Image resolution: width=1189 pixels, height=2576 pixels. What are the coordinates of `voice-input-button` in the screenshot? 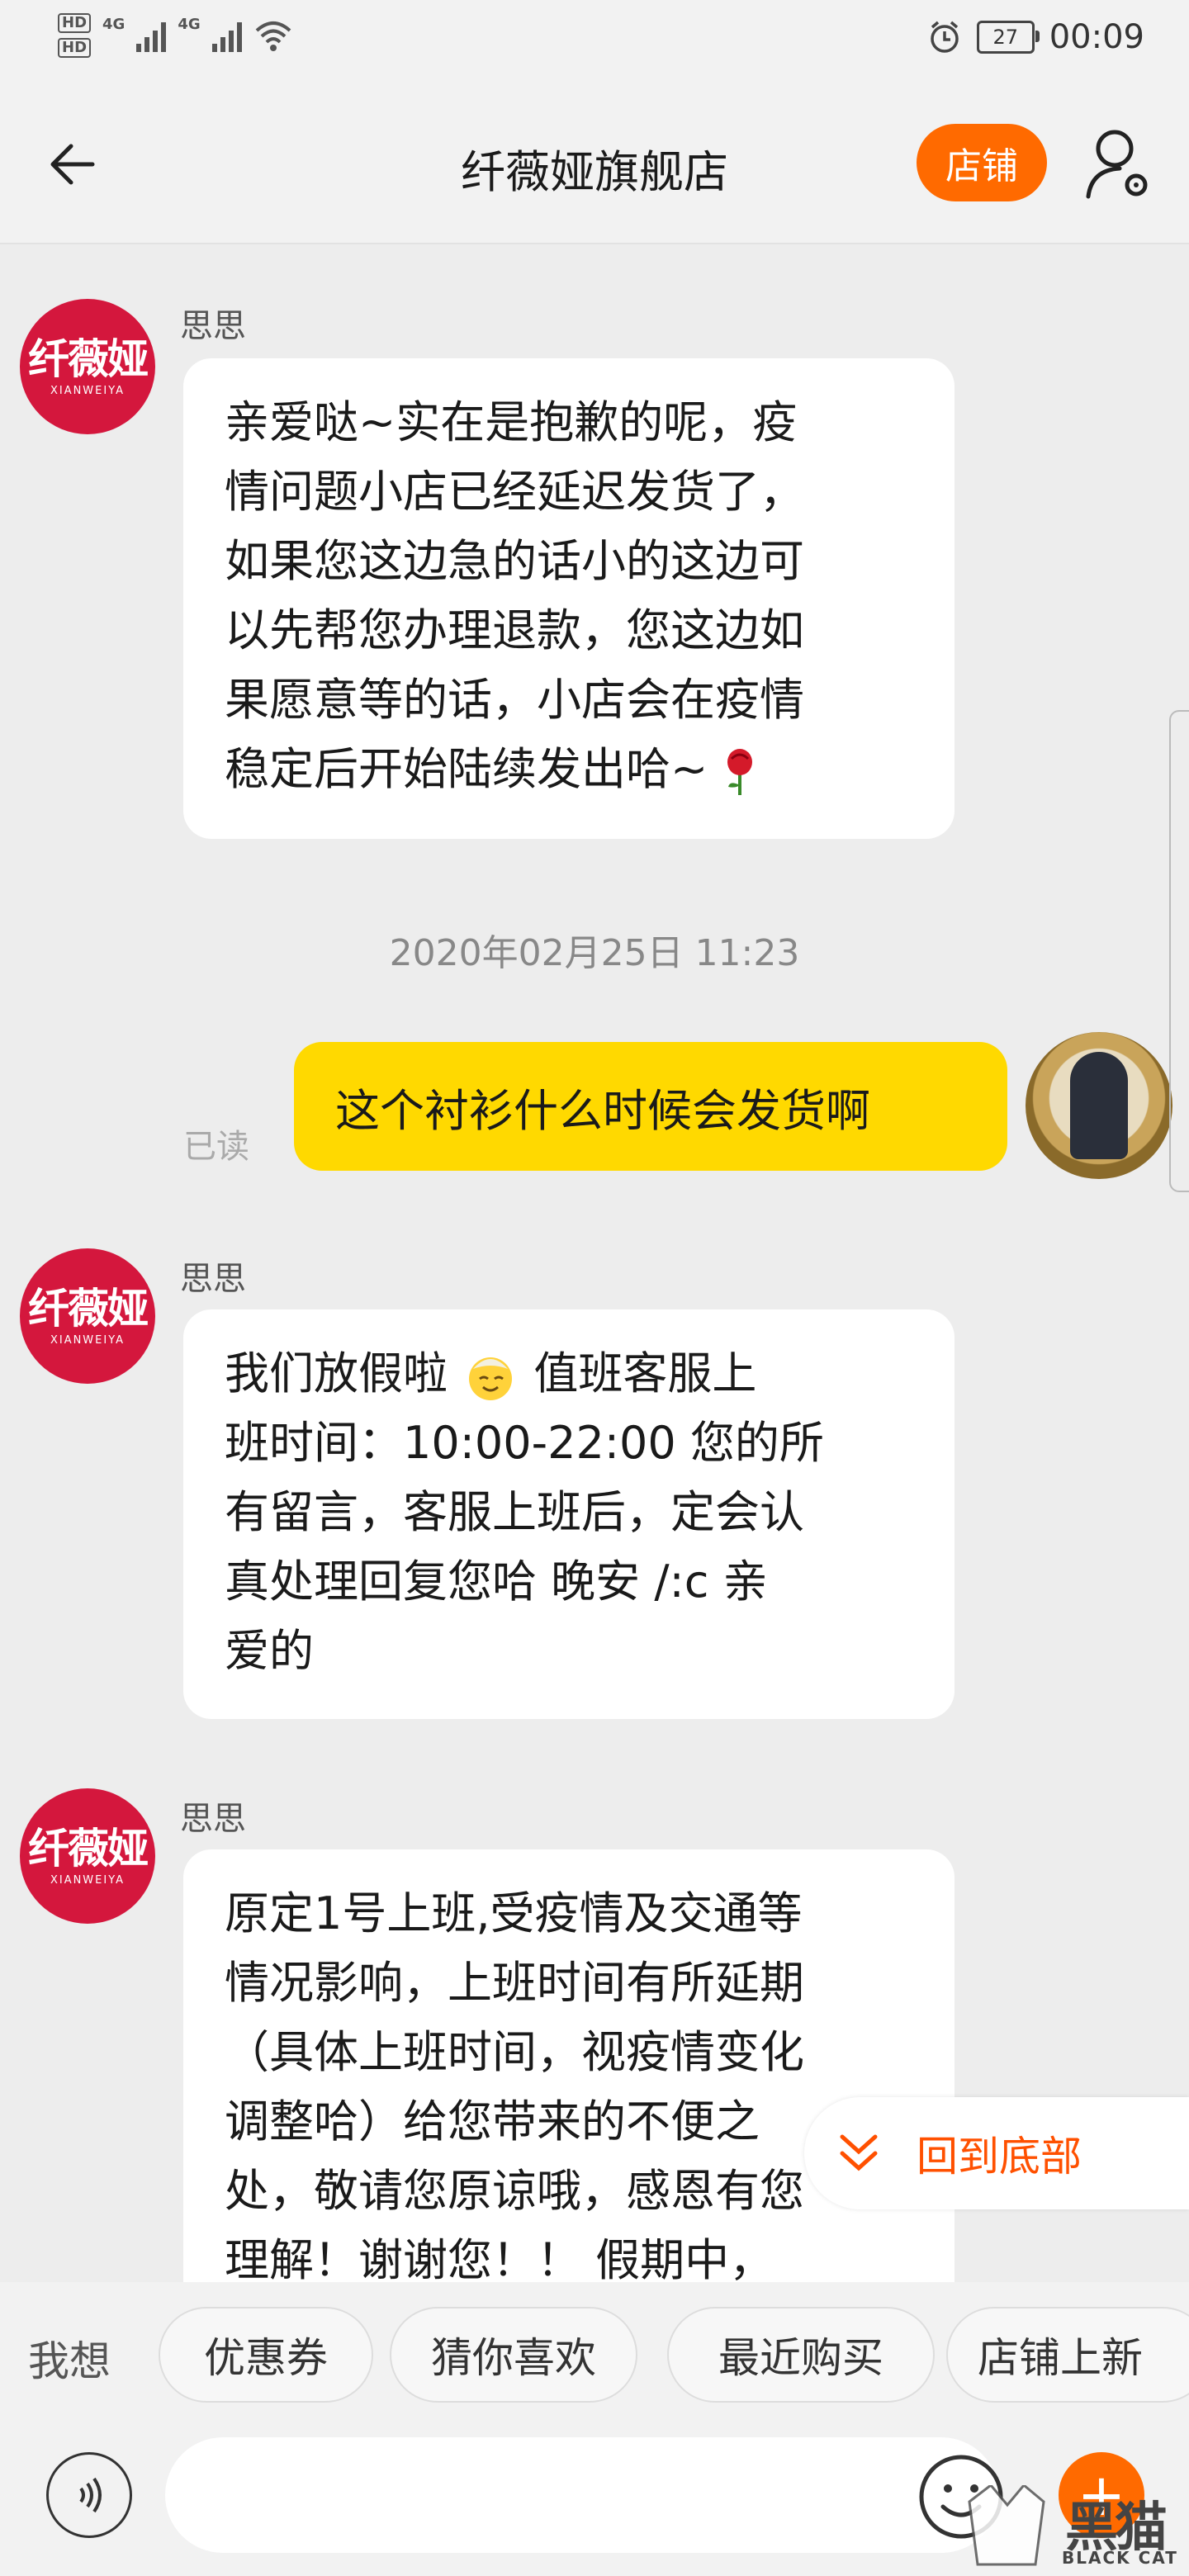 It's located at (89, 2495).